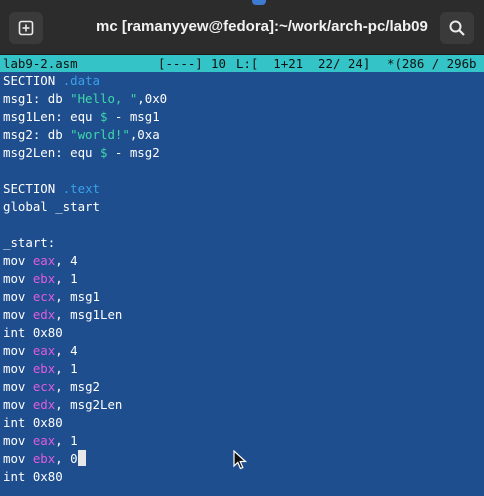 The image size is (484, 496). Describe the element at coordinates (81, 188) in the screenshot. I see `directive: .text` at that location.